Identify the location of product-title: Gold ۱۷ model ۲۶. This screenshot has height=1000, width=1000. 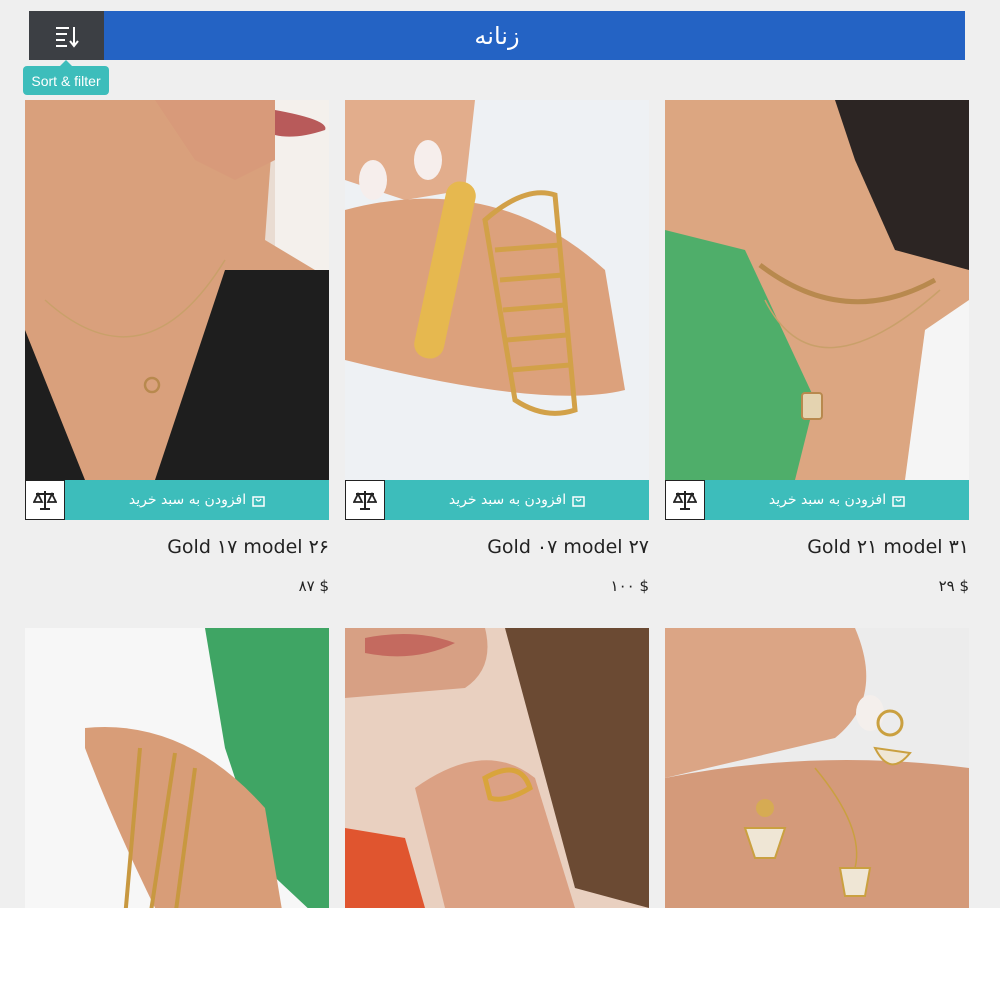
(177, 549).